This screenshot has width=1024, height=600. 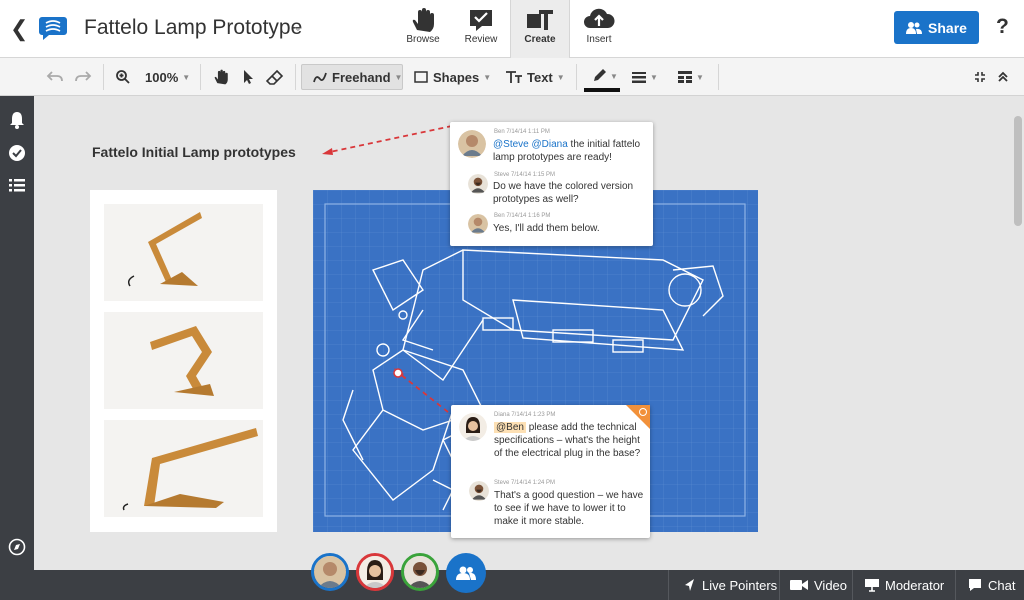 I want to click on share-button: Share, so click(x=936, y=27).